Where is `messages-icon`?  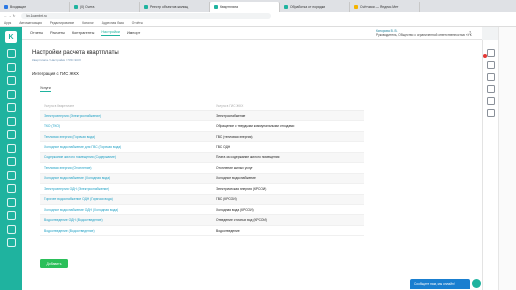
messages-icon is located at coordinates (490, 65).